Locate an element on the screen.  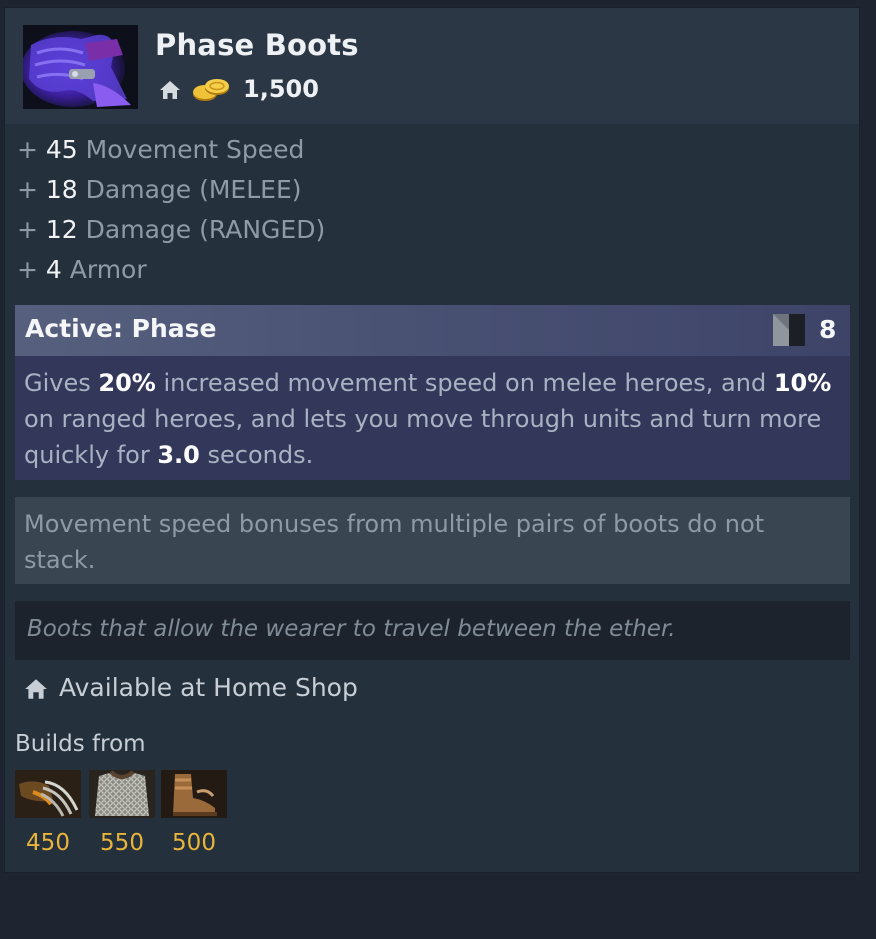
item-cost: 1,500 is located at coordinates (308, 89).